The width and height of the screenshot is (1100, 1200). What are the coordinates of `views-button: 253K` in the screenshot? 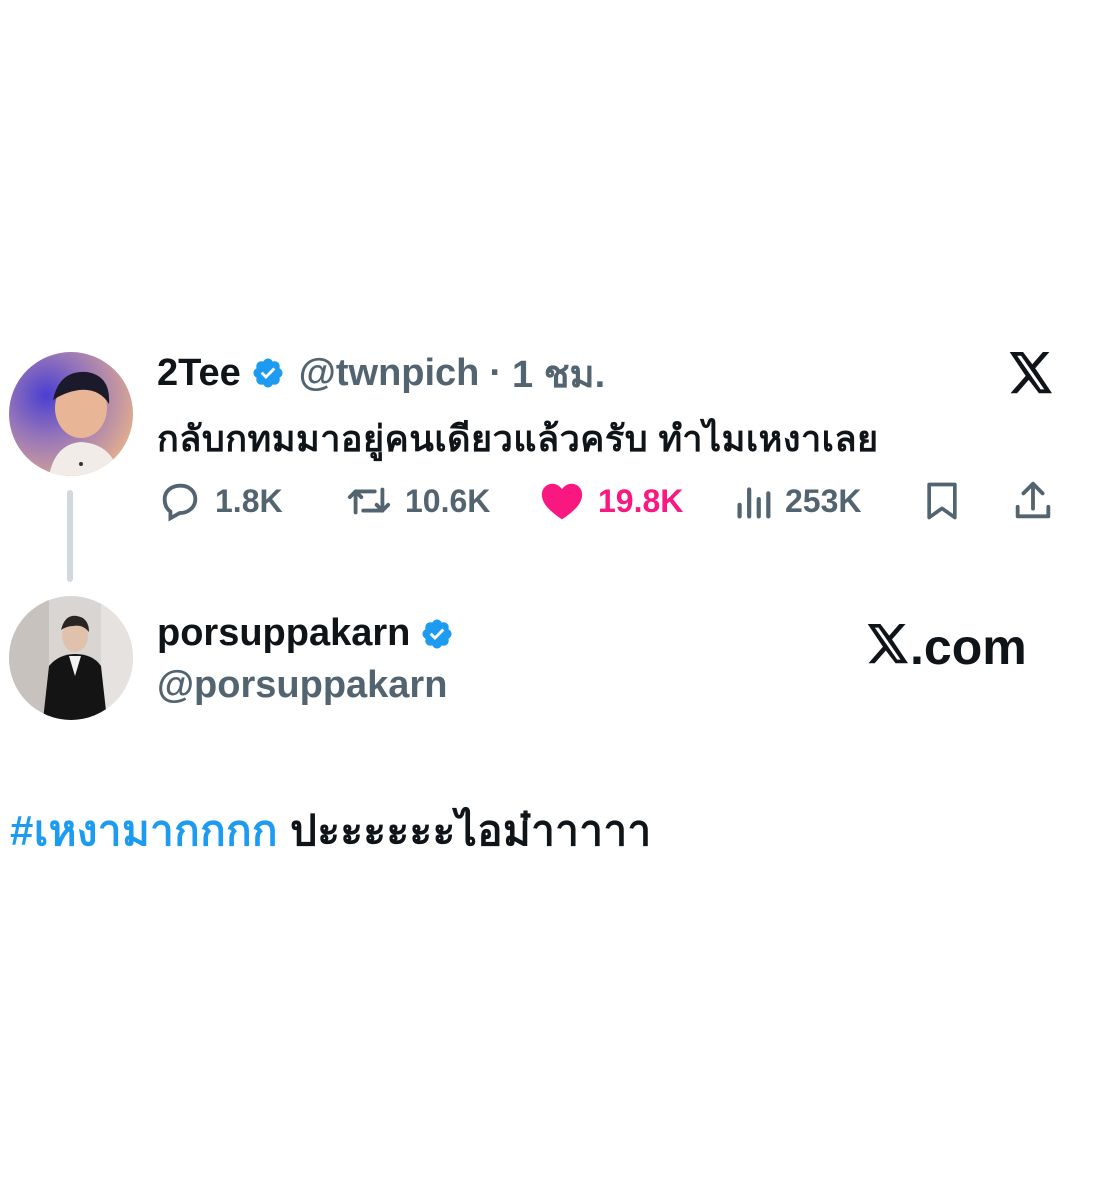 It's located at (797, 501).